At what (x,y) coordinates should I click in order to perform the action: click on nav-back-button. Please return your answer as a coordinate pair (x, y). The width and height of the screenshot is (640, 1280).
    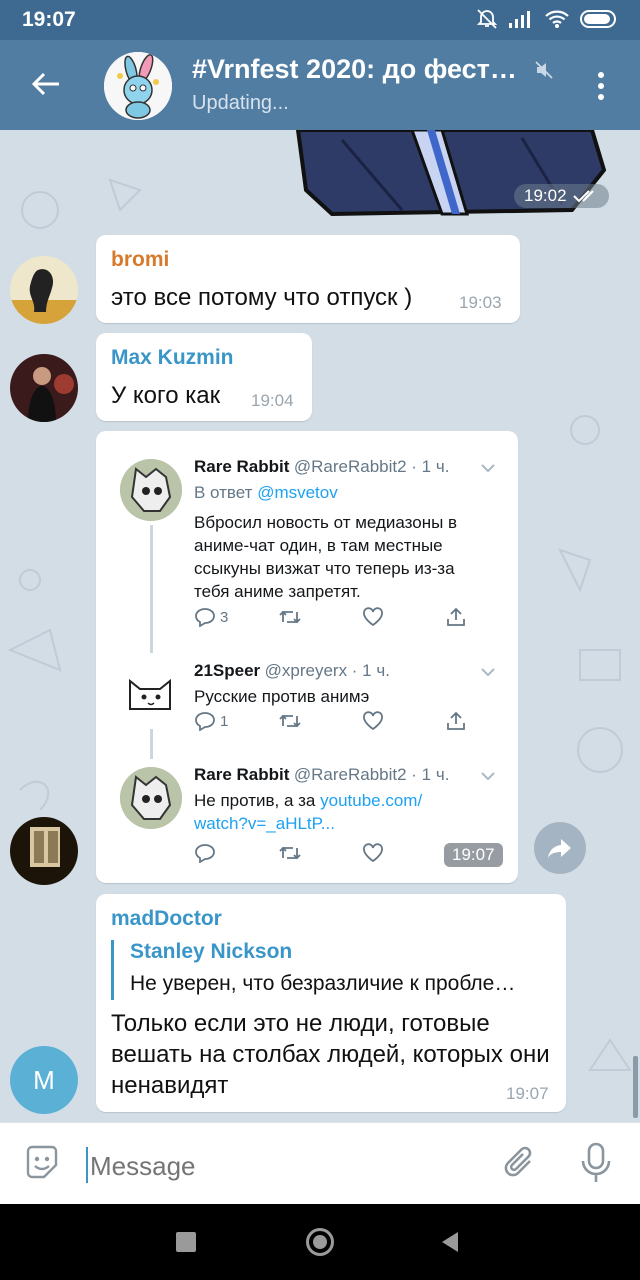
    Looking at the image, I should click on (450, 1244).